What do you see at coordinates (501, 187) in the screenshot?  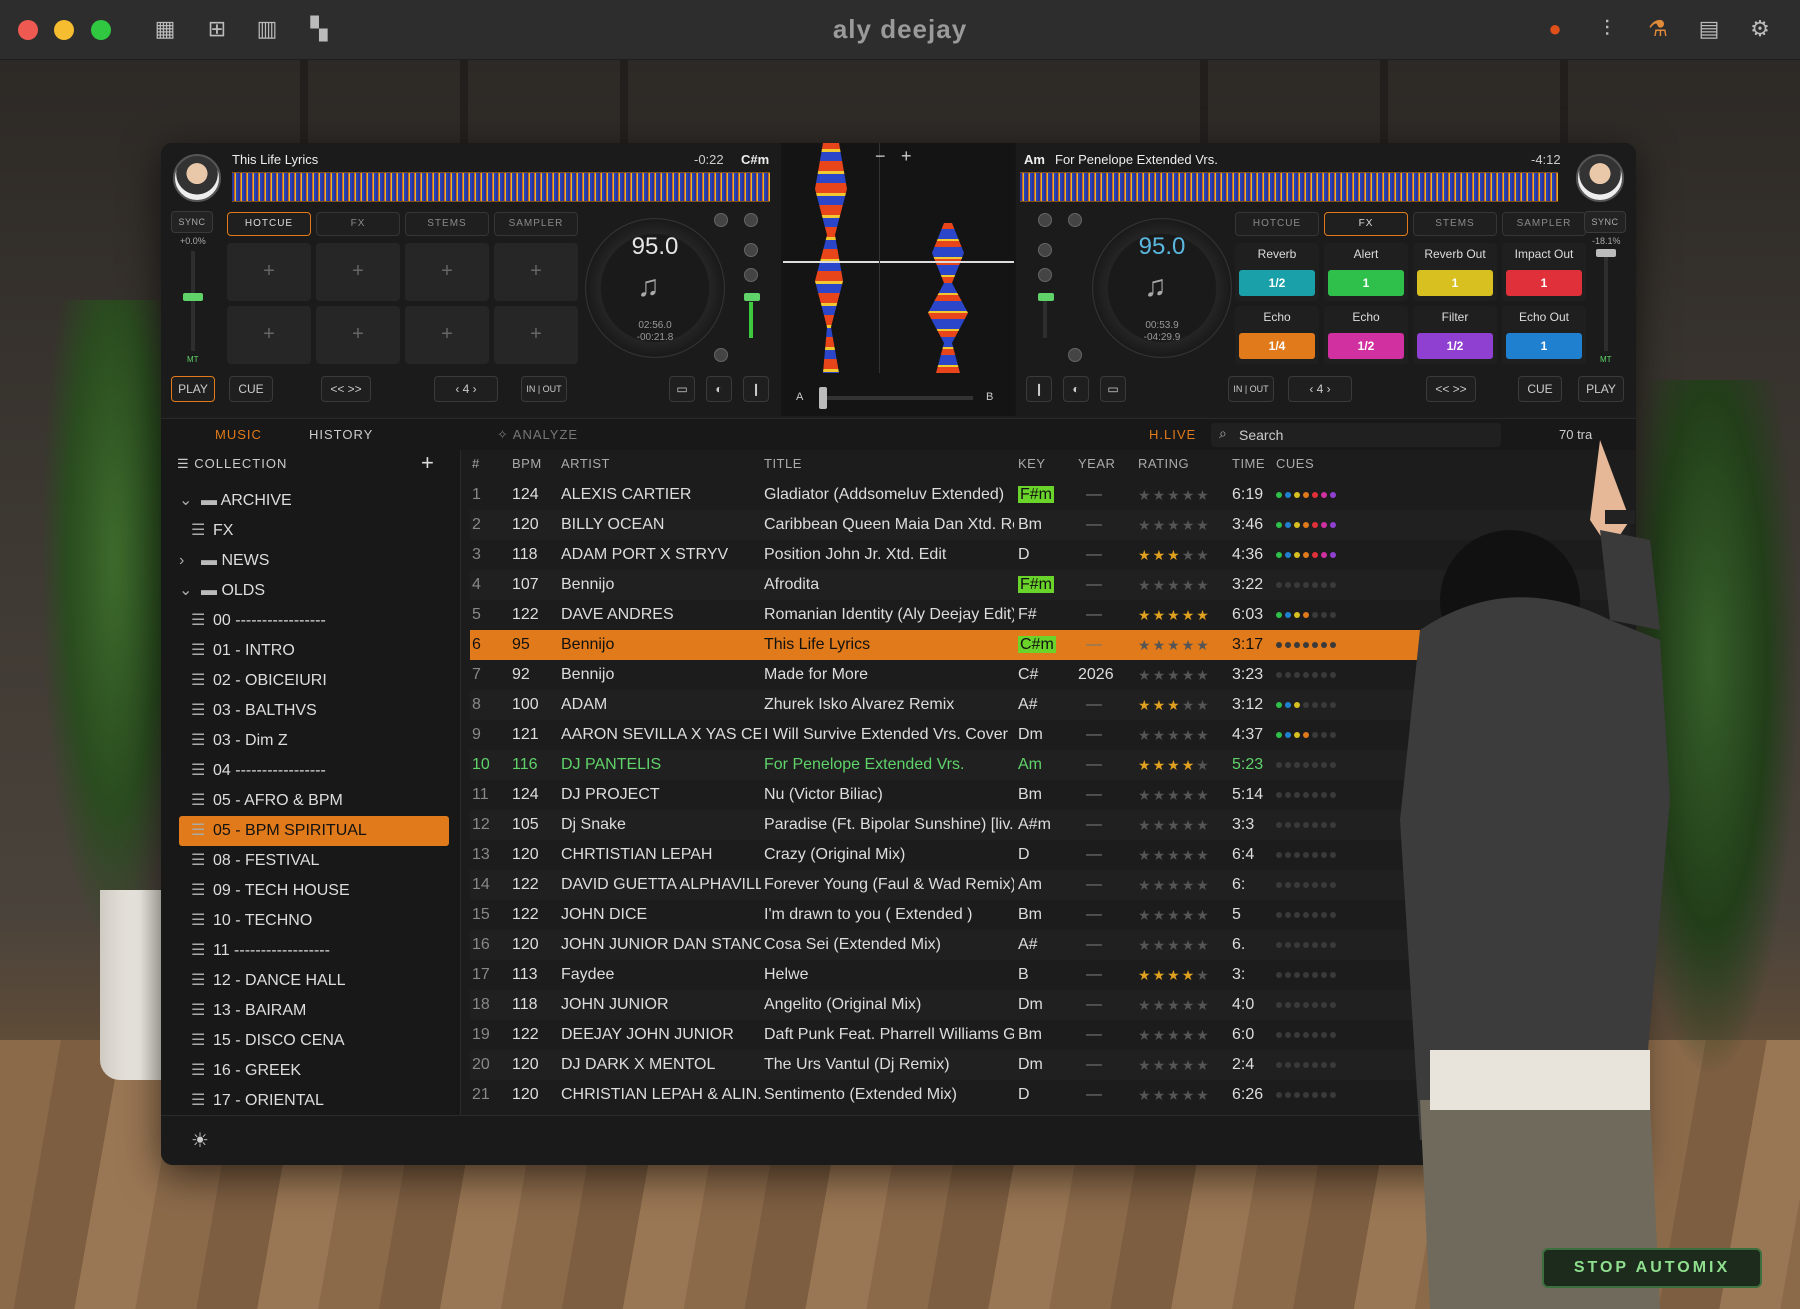 I see `deck-a-waveform` at bounding box center [501, 187].